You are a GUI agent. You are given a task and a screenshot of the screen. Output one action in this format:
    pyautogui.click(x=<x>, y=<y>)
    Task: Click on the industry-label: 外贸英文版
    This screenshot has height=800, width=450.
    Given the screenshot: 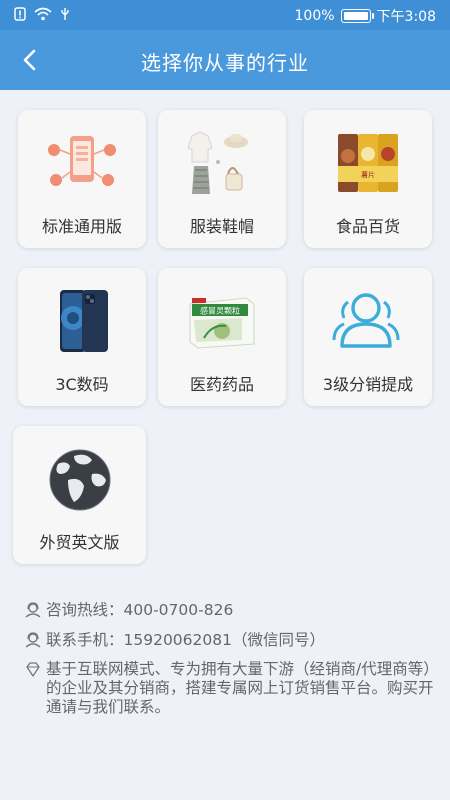 What is the action you would take?
    pyautogui.click(x=79, y=542)
    